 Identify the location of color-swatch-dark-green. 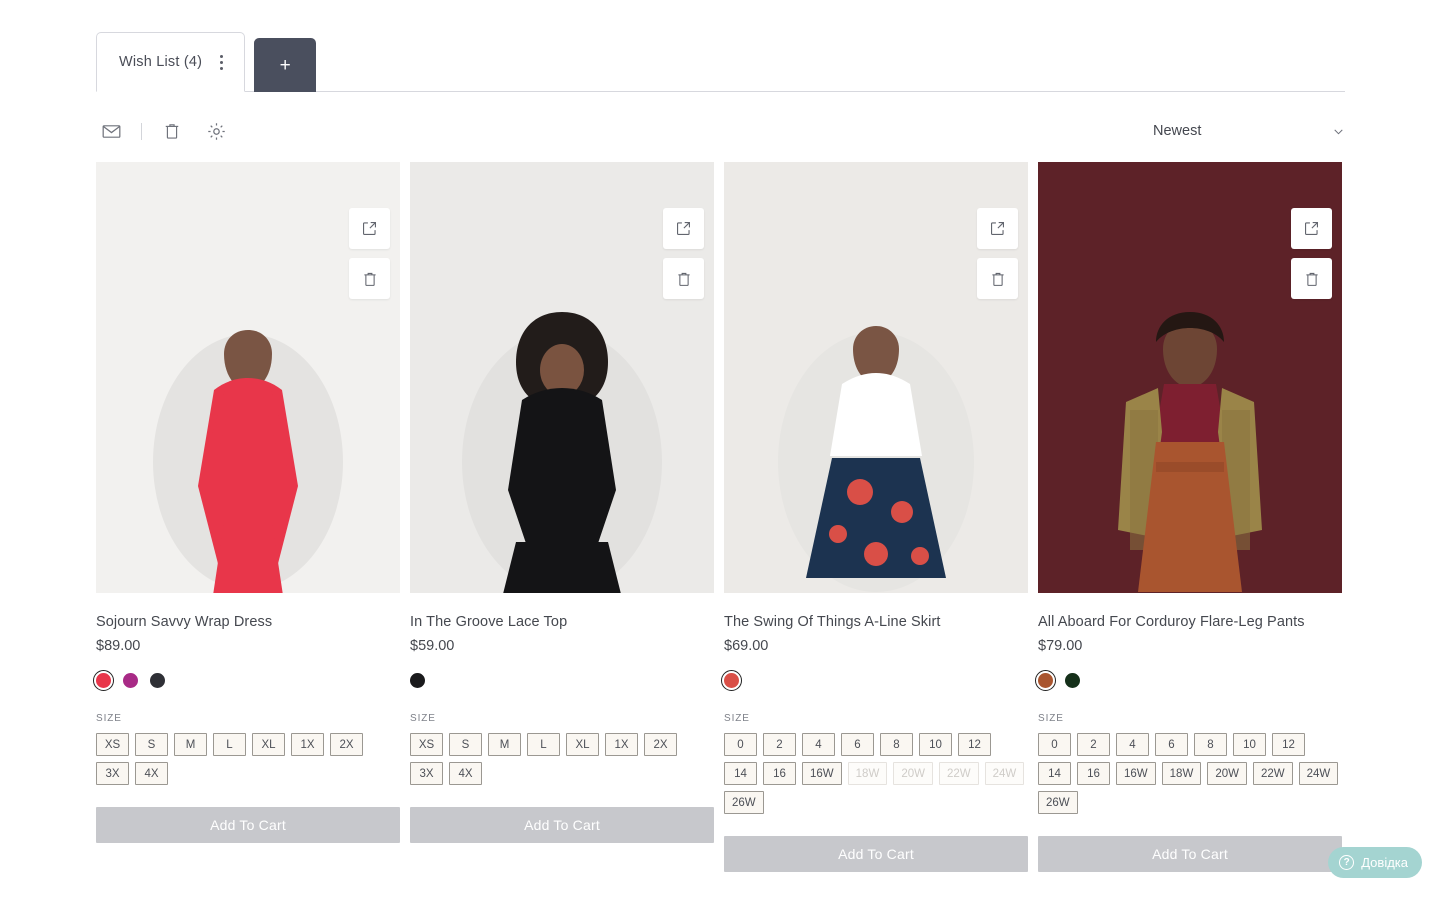
(1072, 680).